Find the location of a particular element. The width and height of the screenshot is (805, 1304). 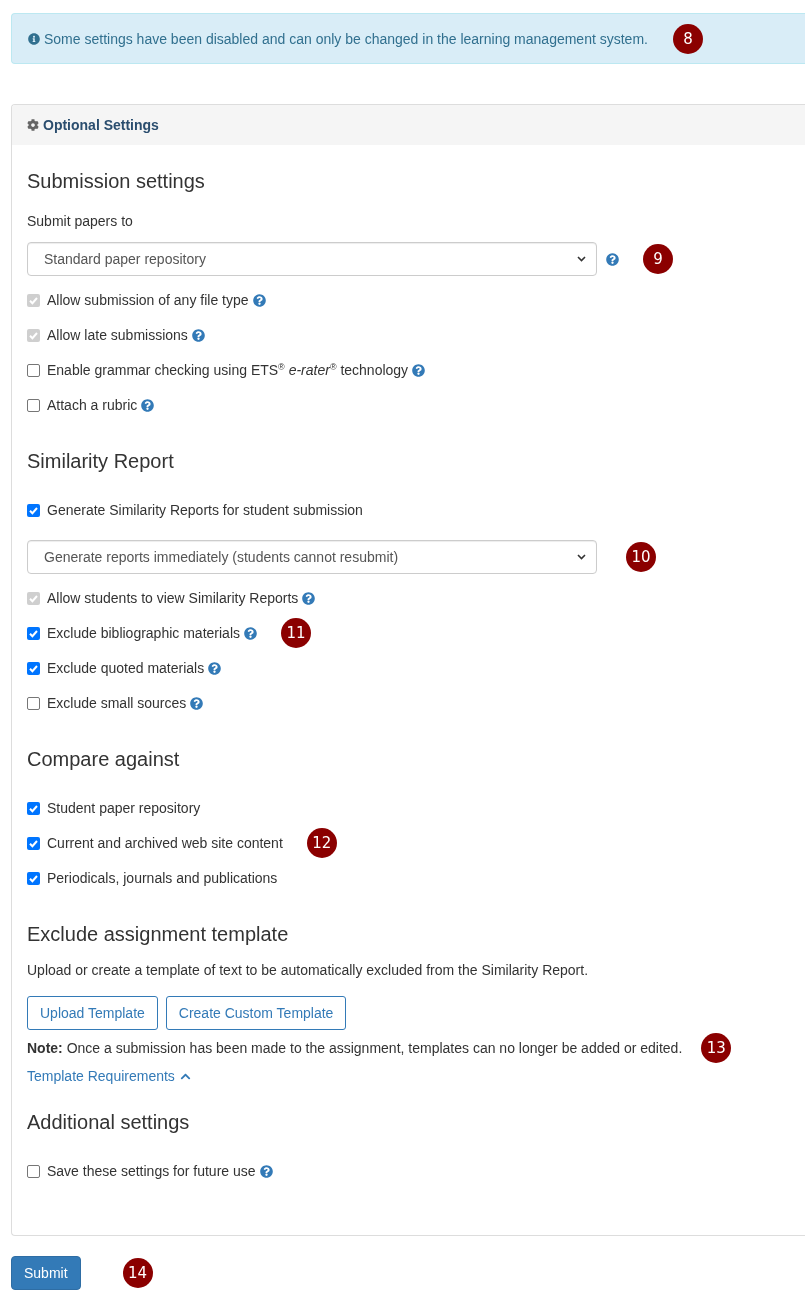

requirements-link: Template Requirements is located at coordinates (109, 1076).